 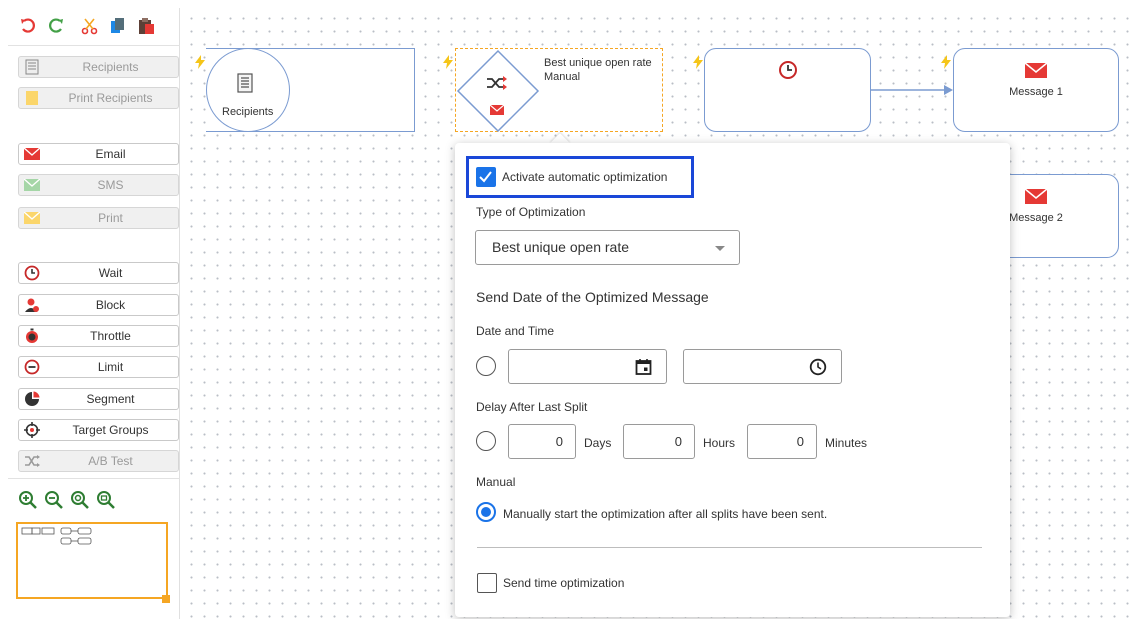 What do you see at coordinates (110, 399) in the screenshot?
I see `palette-label: Segment` at bounding box center [110, 399].